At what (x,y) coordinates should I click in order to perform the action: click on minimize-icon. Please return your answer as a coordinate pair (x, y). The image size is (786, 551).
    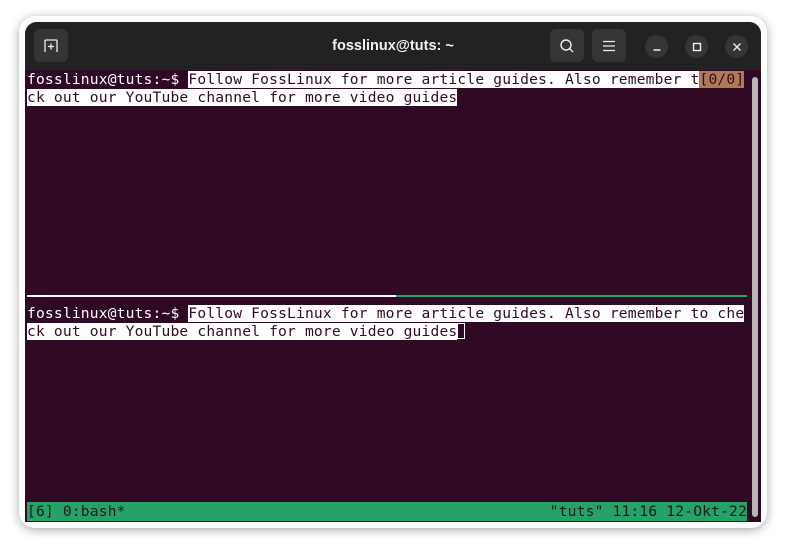
    Looking at the image, I should click on (656, 49).